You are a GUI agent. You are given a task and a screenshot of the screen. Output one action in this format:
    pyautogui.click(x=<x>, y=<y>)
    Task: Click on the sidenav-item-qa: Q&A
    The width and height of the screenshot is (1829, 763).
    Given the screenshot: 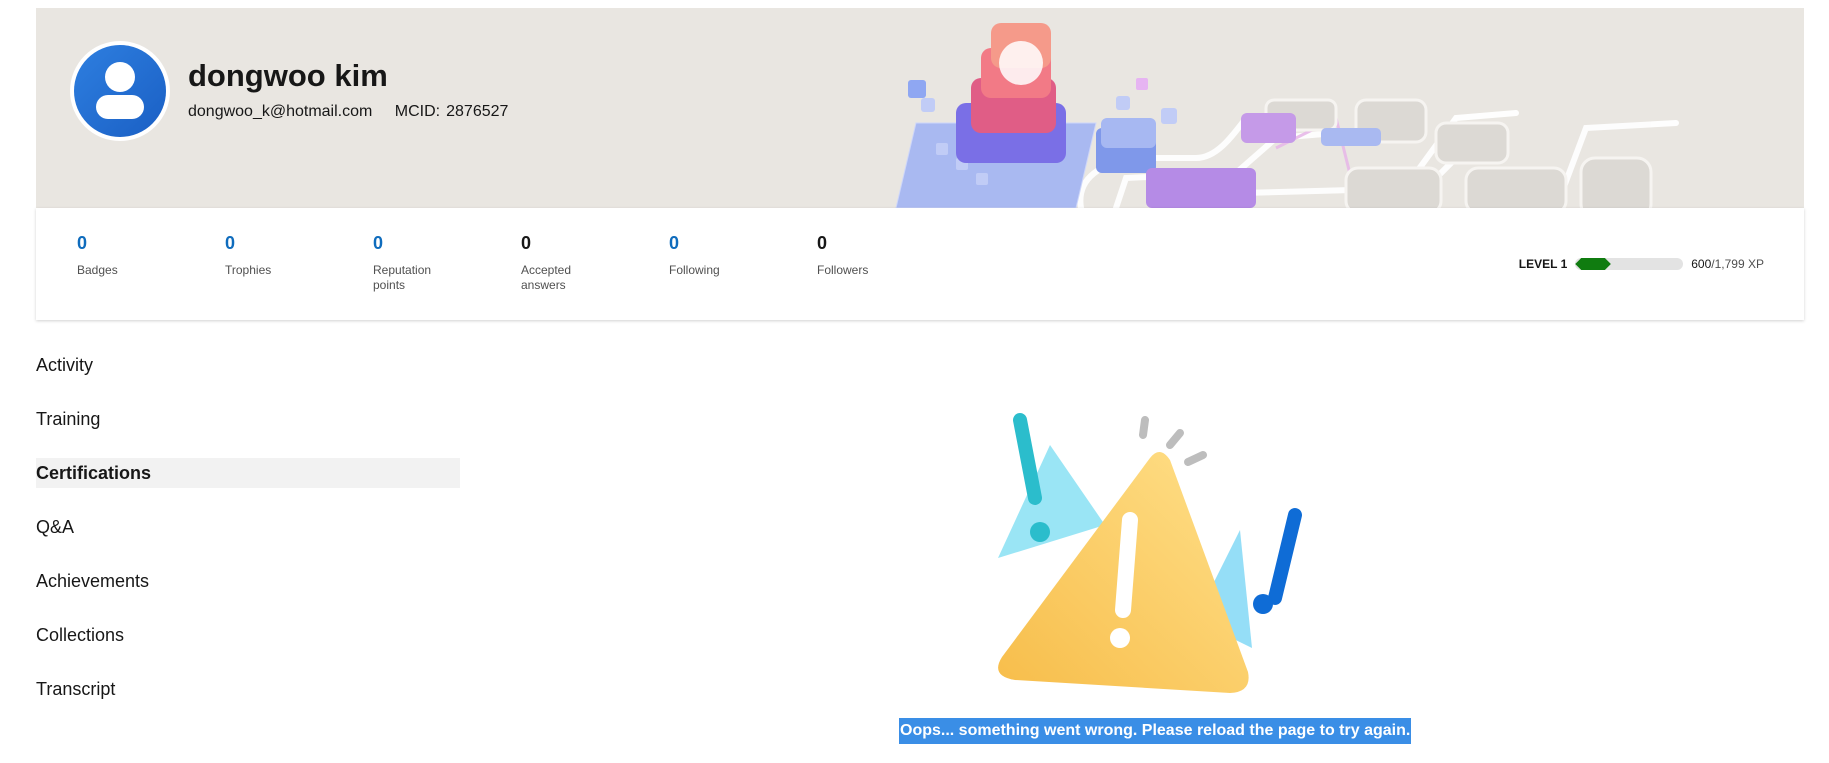 What is the action you would take?
    pyautogui.click(x=248, y=527)
    